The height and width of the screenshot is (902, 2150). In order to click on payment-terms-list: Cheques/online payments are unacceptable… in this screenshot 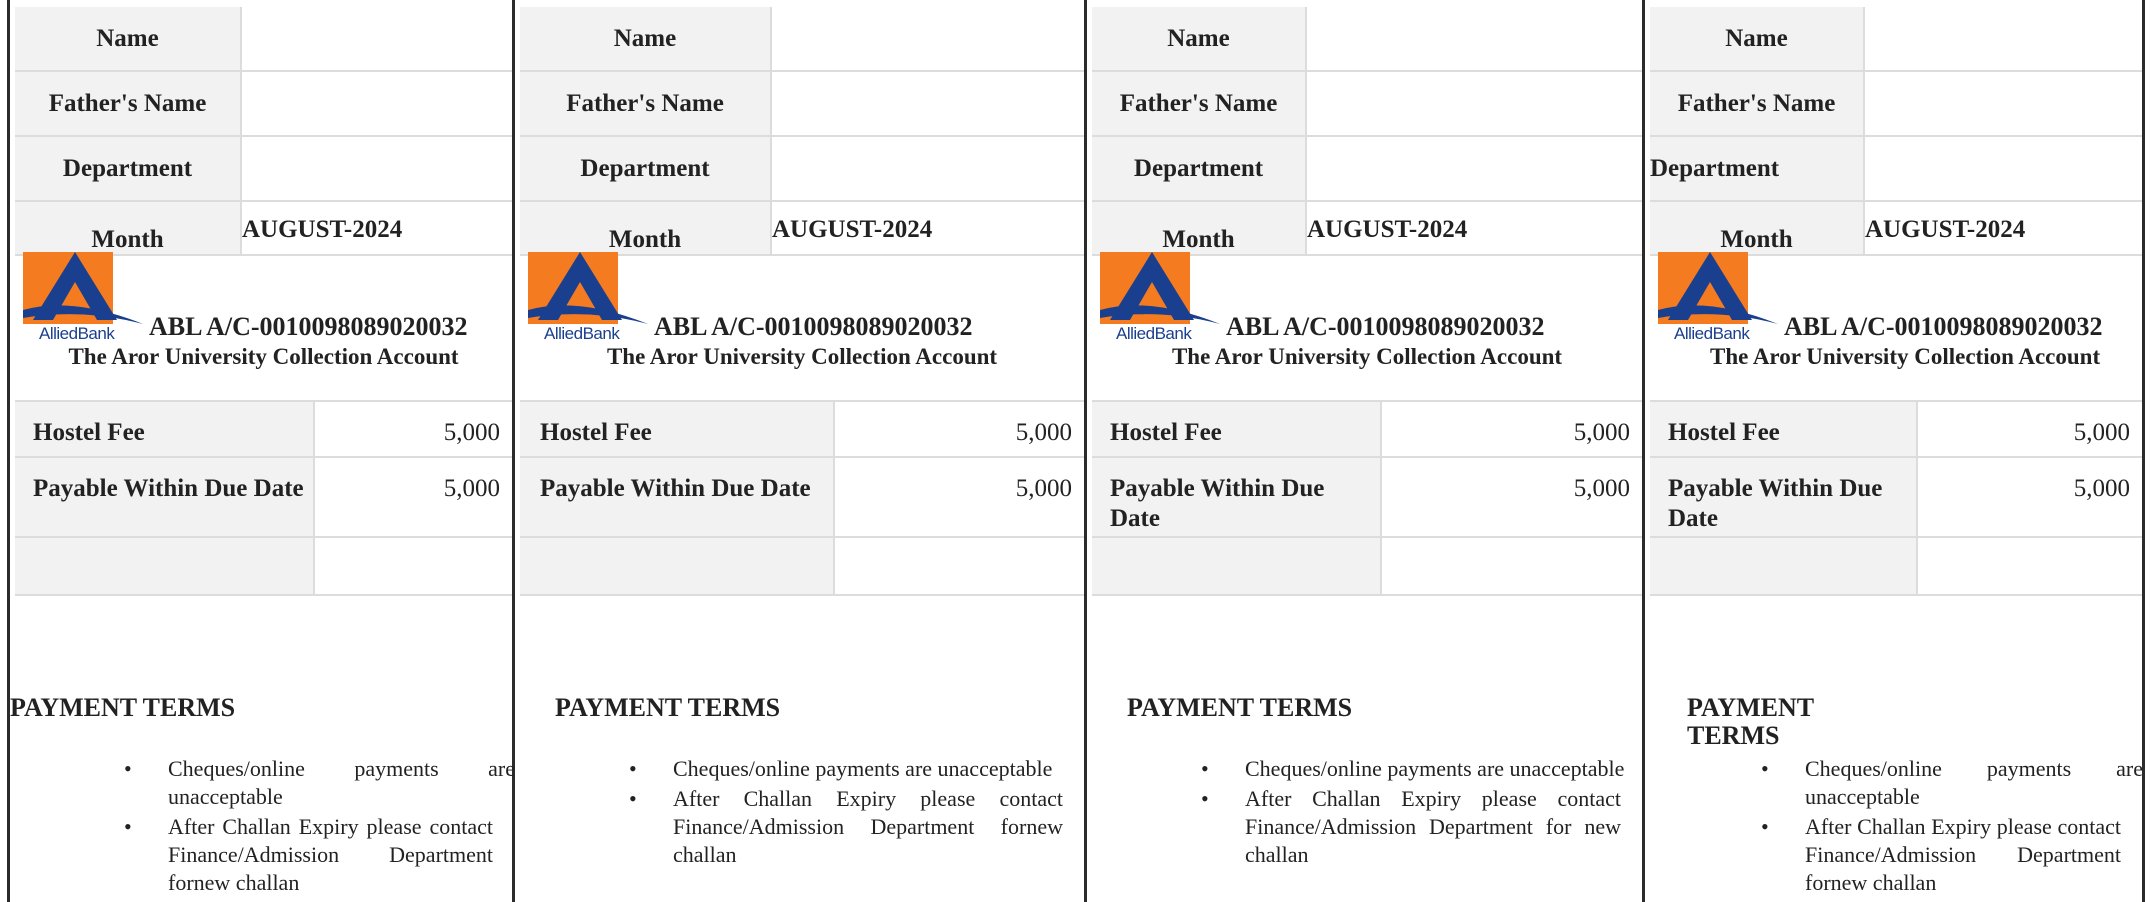, I will do `click(319, 826)`.